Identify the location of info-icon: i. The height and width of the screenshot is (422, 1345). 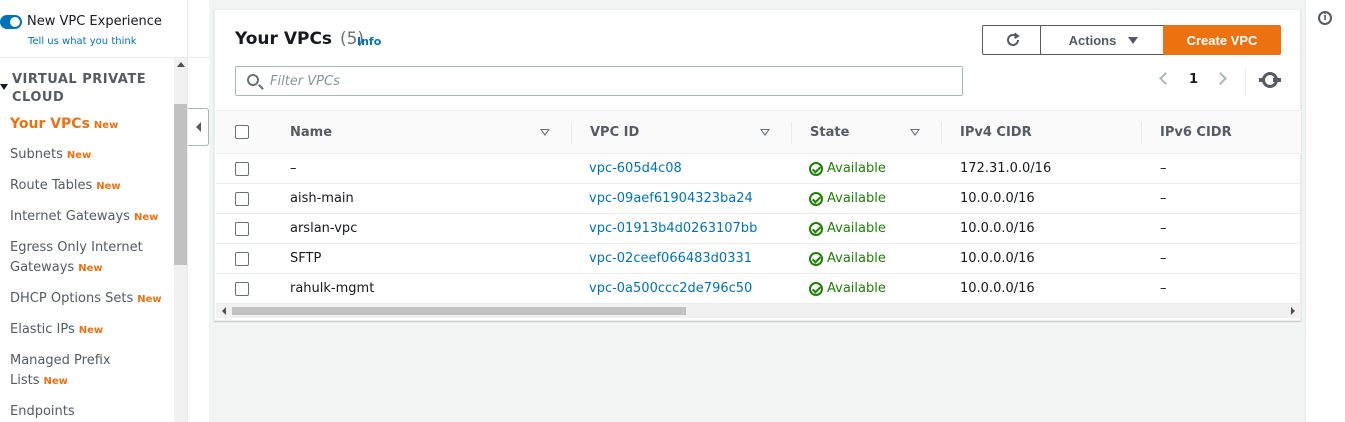
(1325, 18).